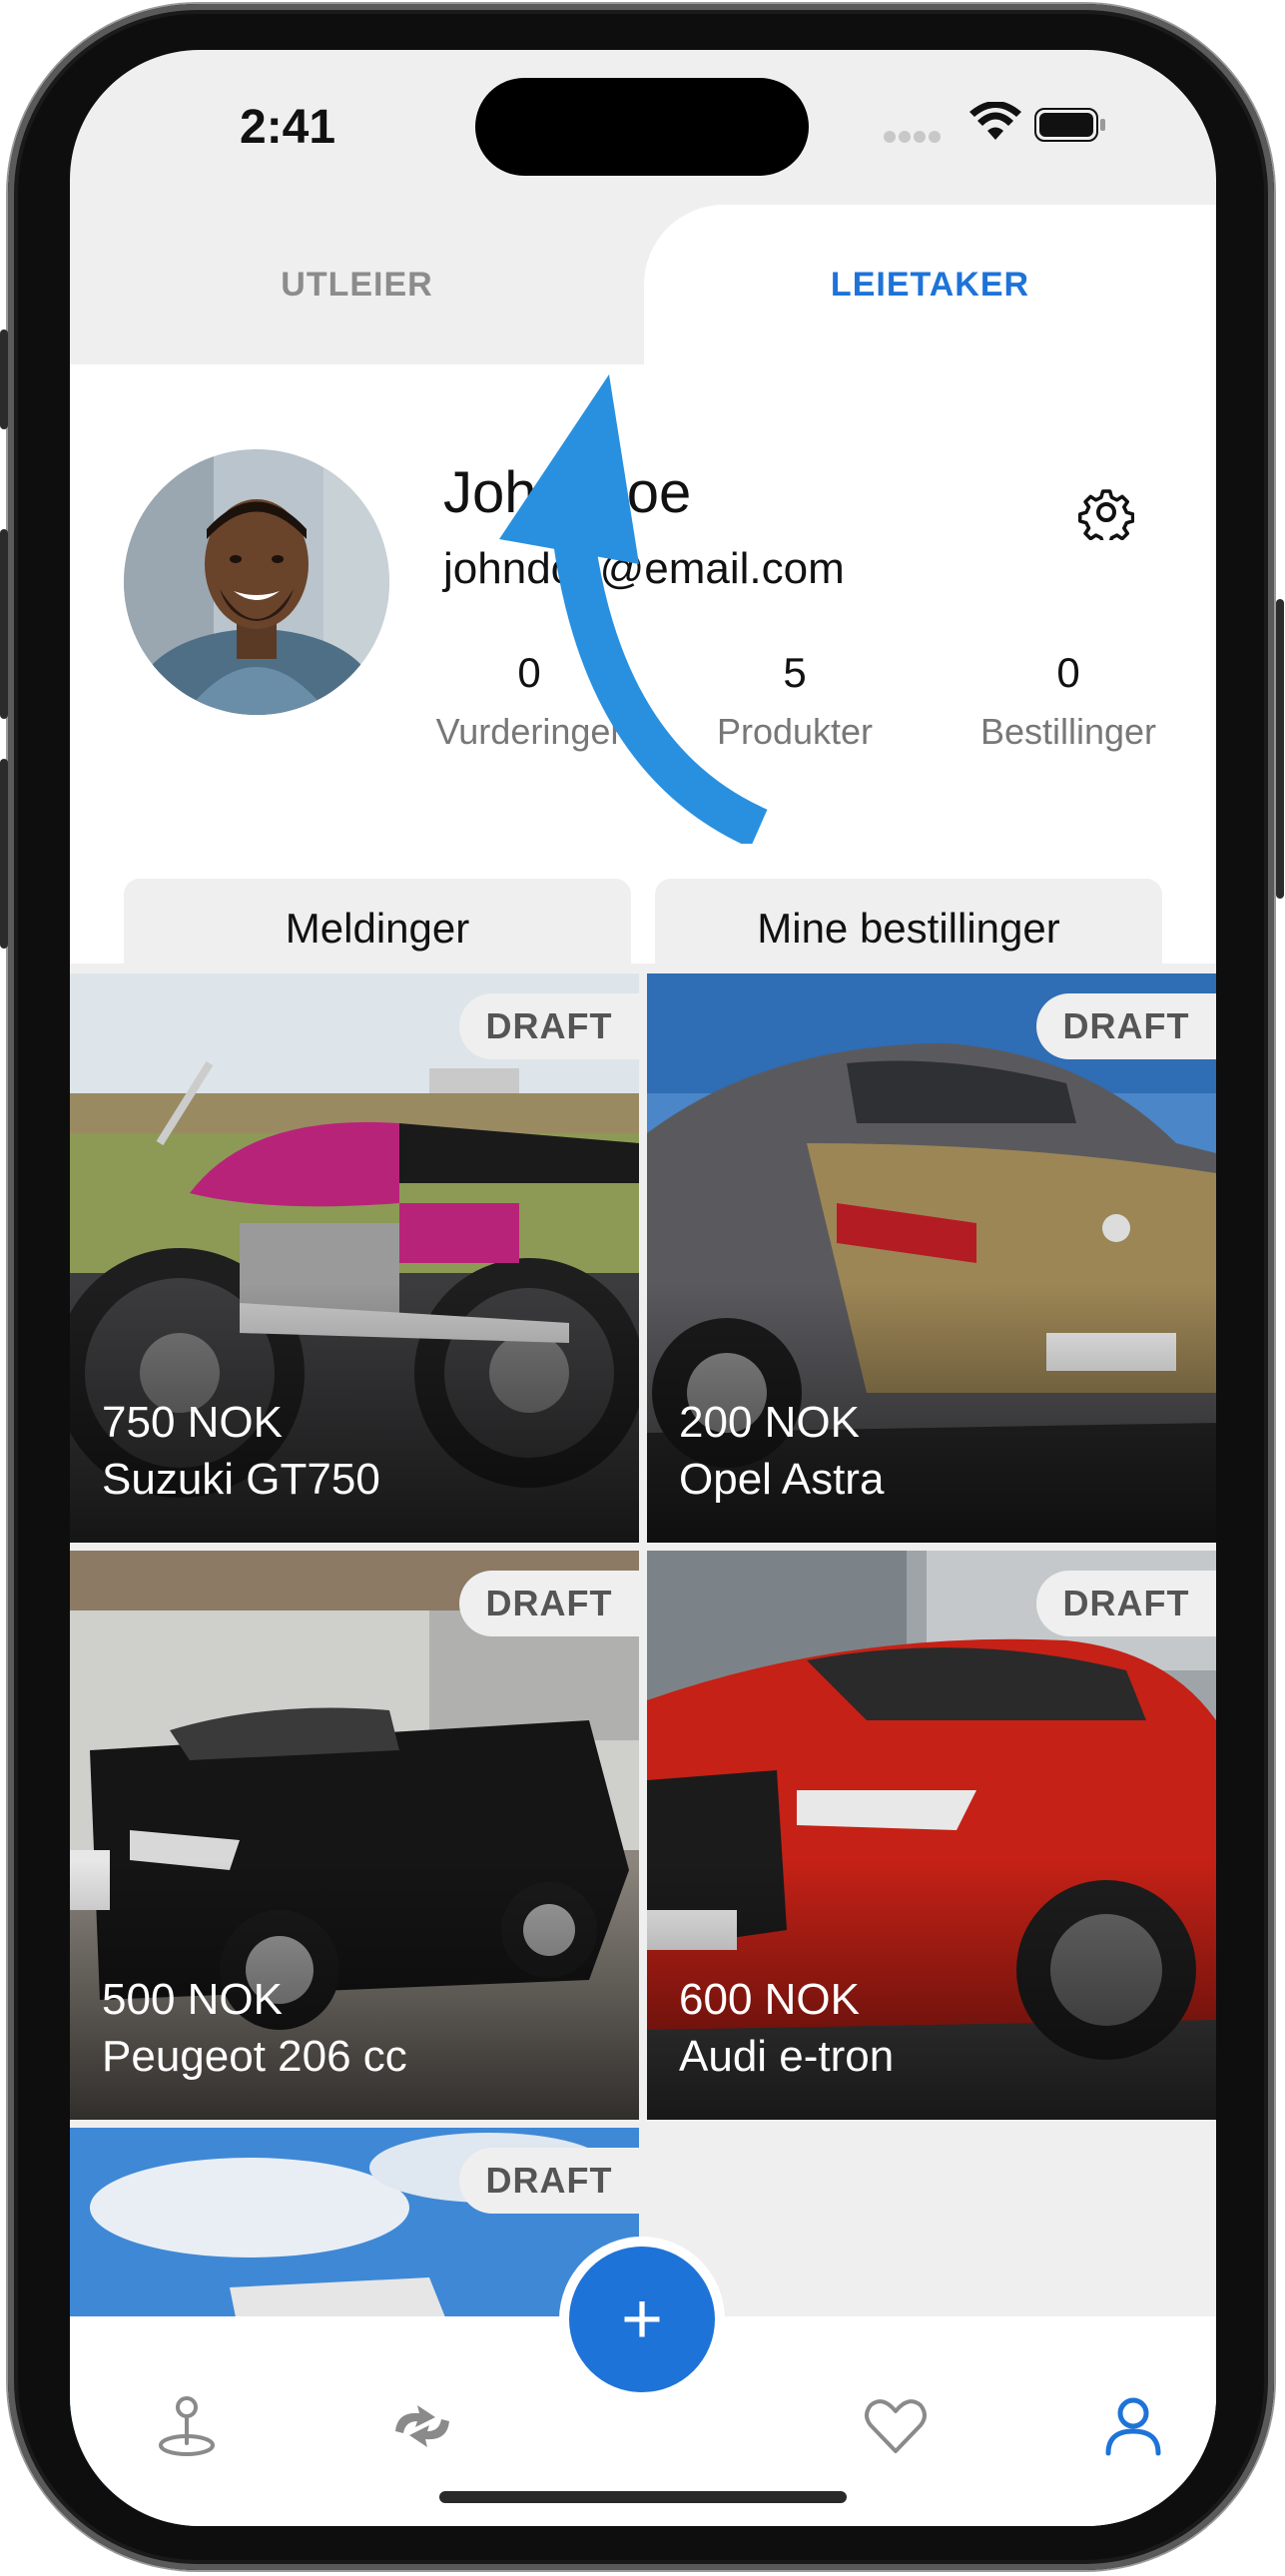  I want to click on listing-card: DRAFT 600 NOK Audi e-tron, so click(931, 1835).